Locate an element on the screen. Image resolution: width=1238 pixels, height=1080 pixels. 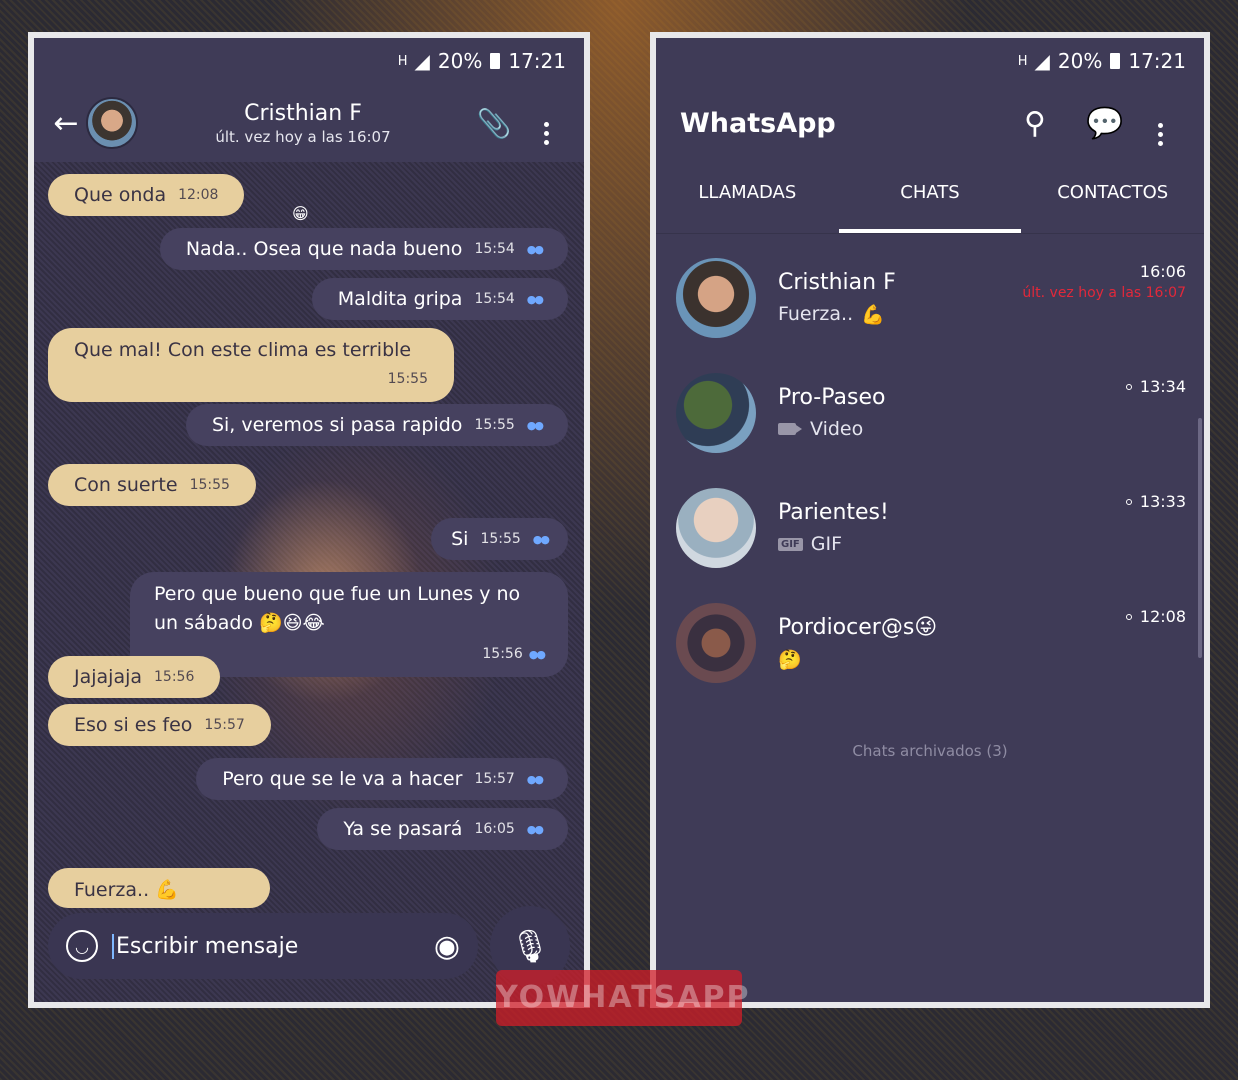
contact-avatar is located at coordinates (112, 123).